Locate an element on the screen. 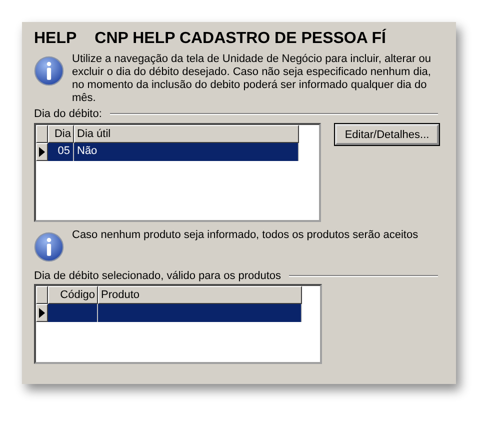 This screenshot has width=499, height=426. info-text: Utilize a navegação da tela de Unidade de Negócio para incluir, alterar ou excluir o dia do débito desejado. Caso não seja especificado nenhum dia, no momento da inclusão do debito poderá ser informado qualquer dia do mês. is located at coordinates (252, 79).